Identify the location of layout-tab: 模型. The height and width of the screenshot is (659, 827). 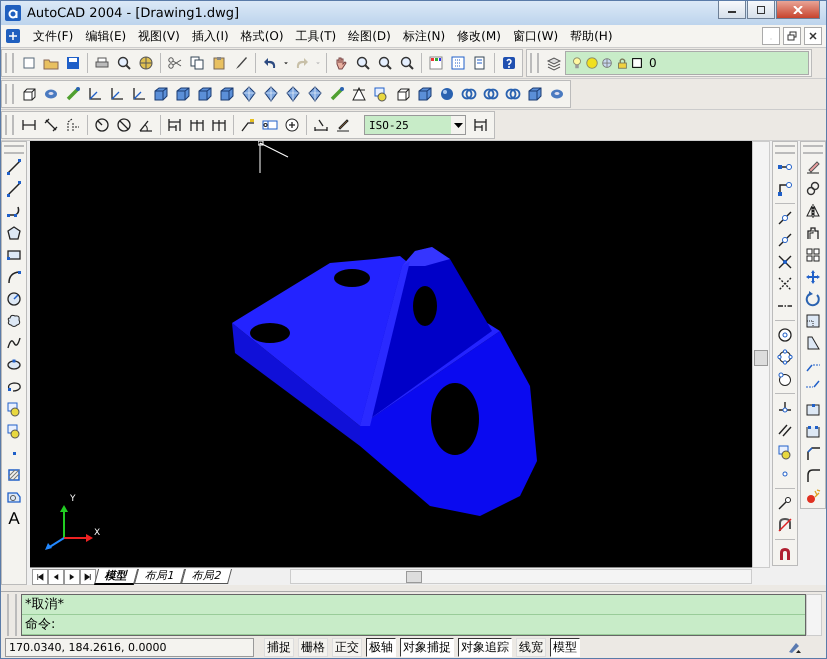
(116, 576).